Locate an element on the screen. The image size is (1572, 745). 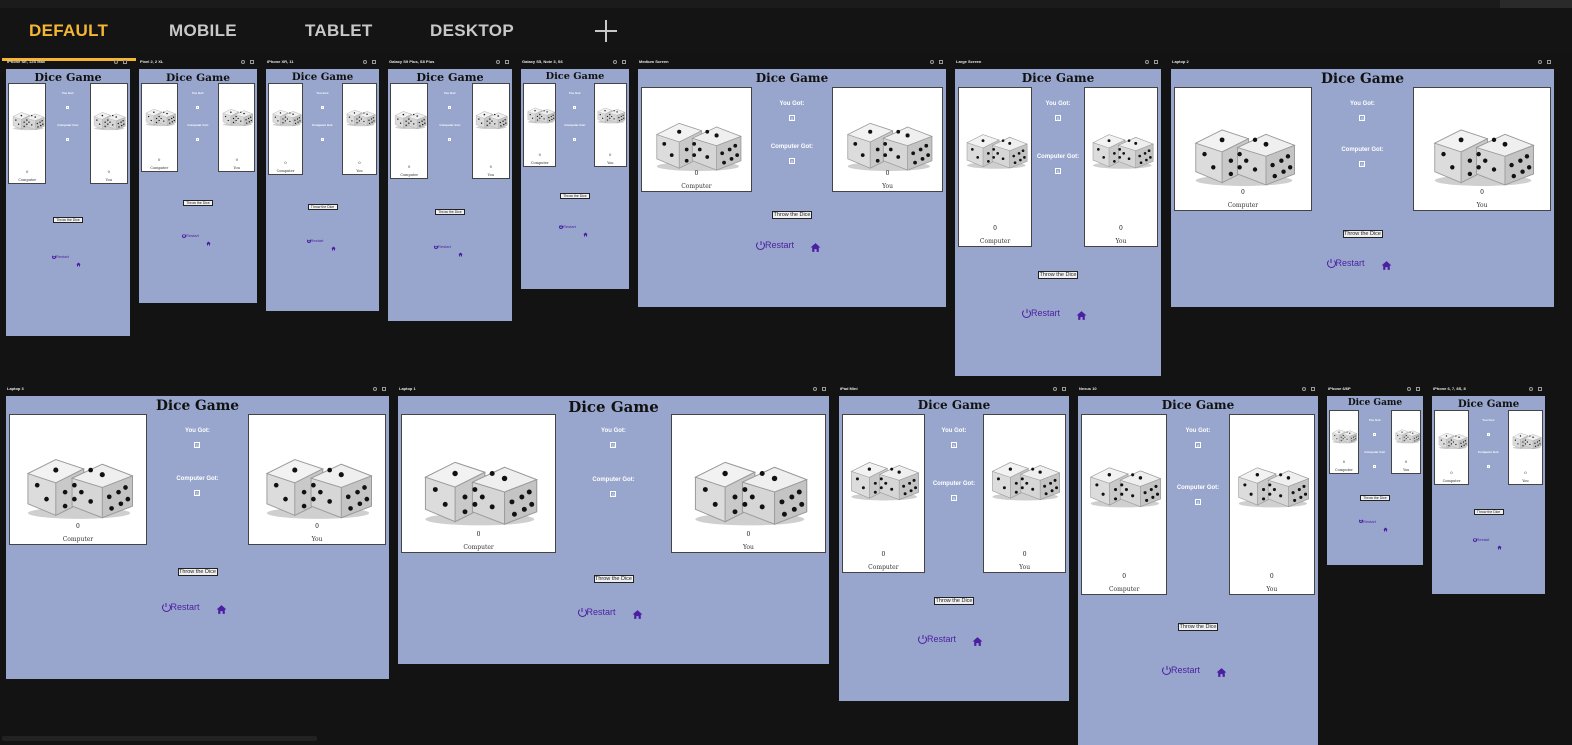
you-score: 0 is located at coordinates (1488, 434).